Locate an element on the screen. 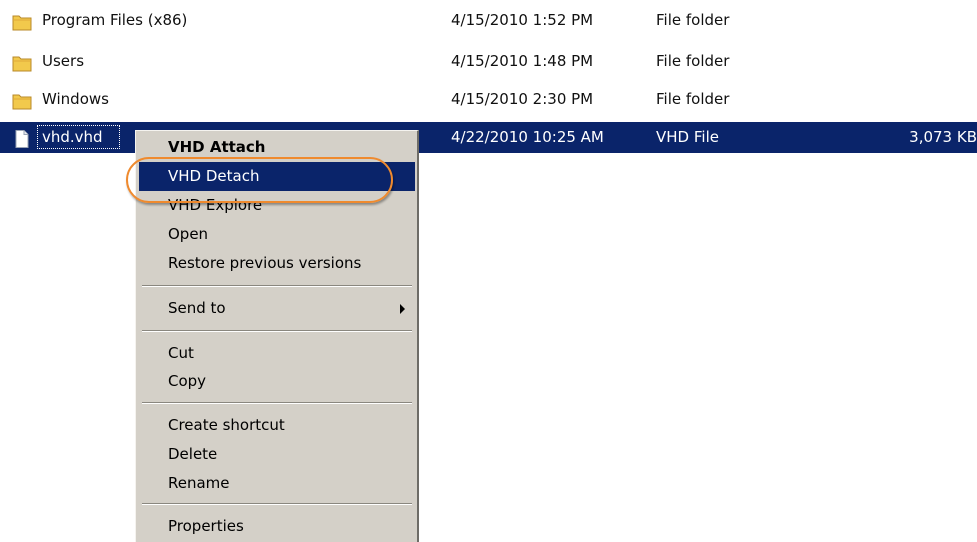 The image size is (977, 542). menu-item-restore-previous-versions: Restore previous versions is located at coordinates (277, 263).